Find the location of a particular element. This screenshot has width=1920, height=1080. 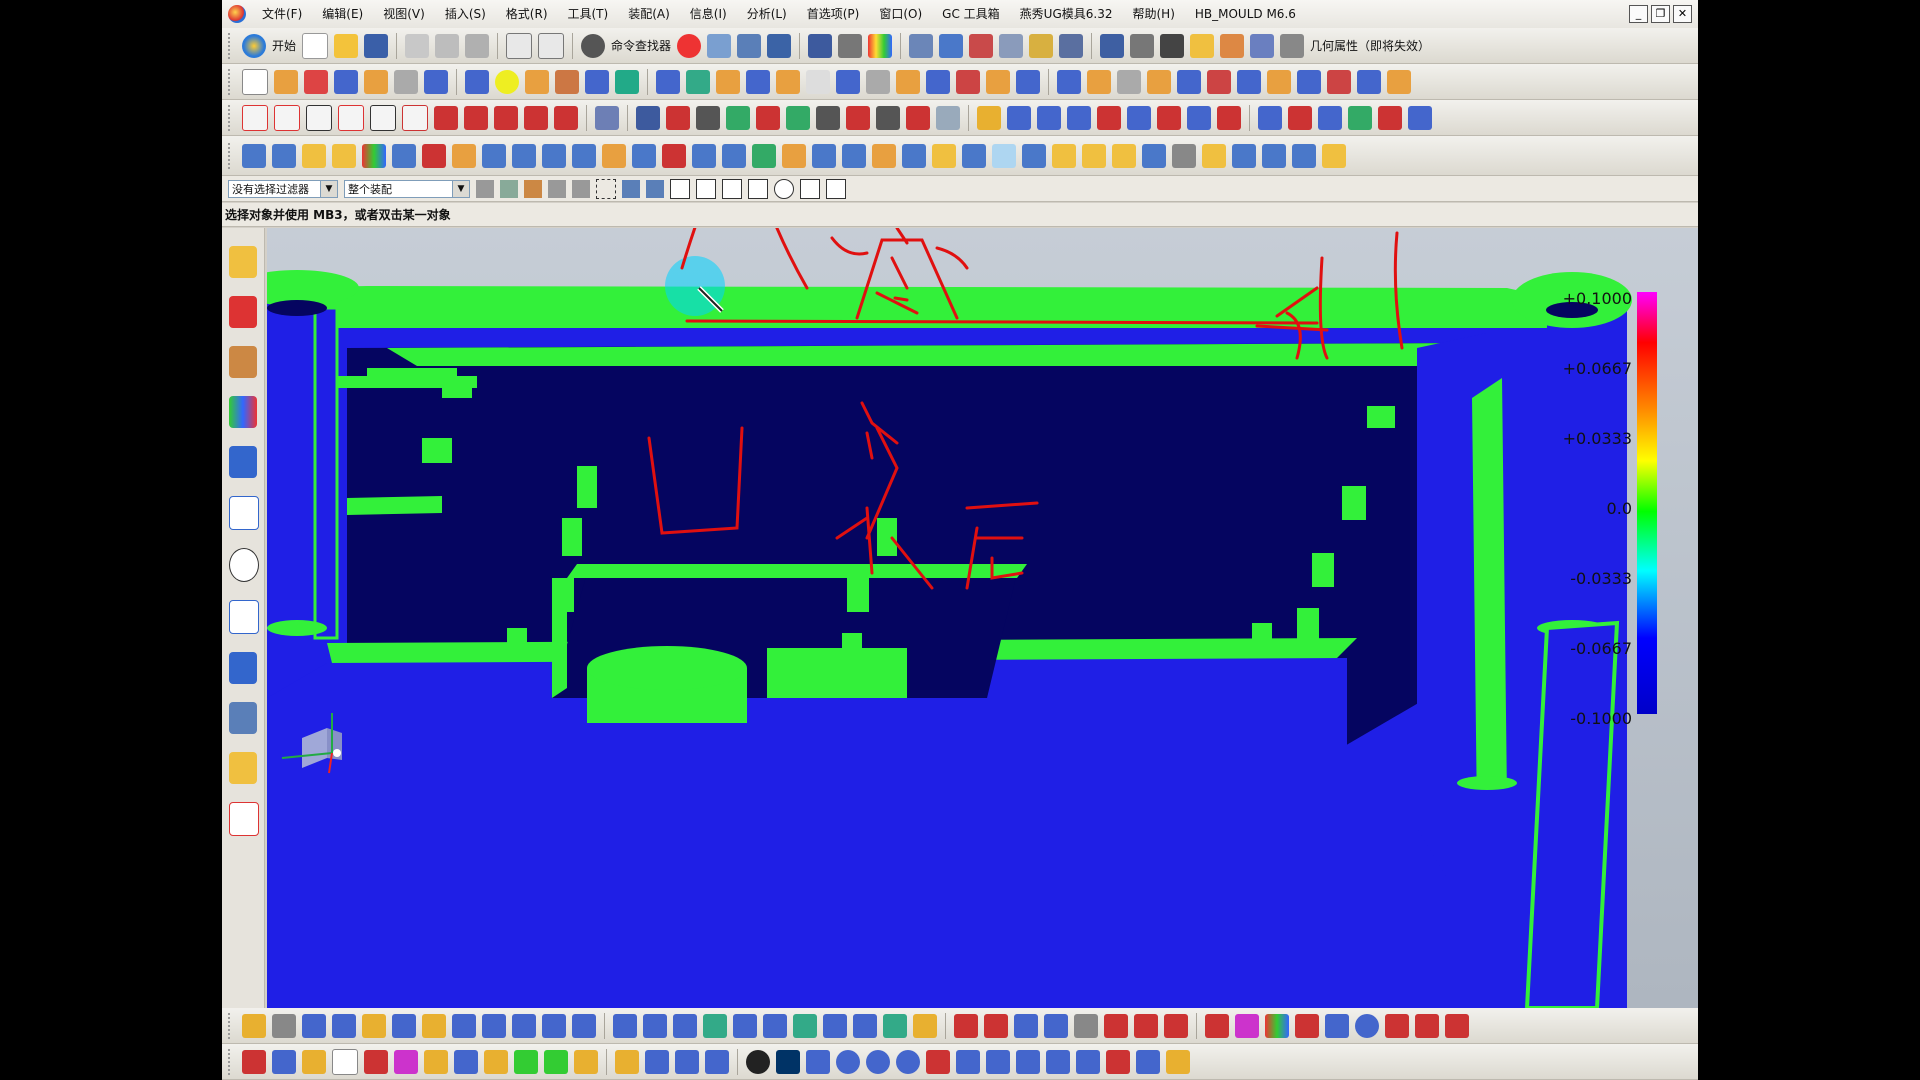

help-icon is located at coordinates (938, 1061).